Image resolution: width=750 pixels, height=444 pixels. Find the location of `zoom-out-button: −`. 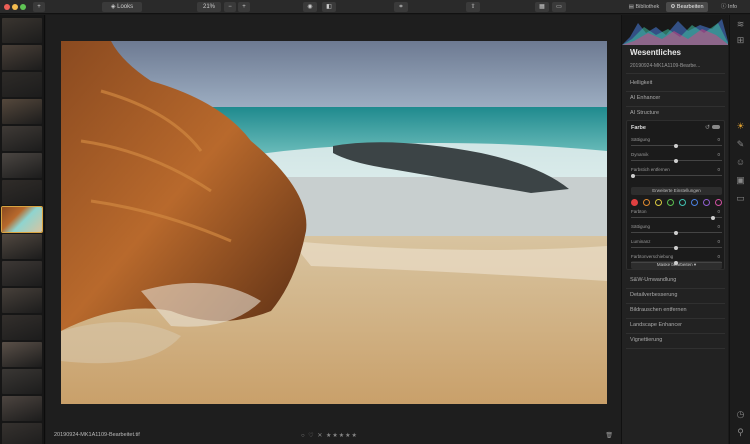

zoom-out-button: − is located at coordinates (230, 7).